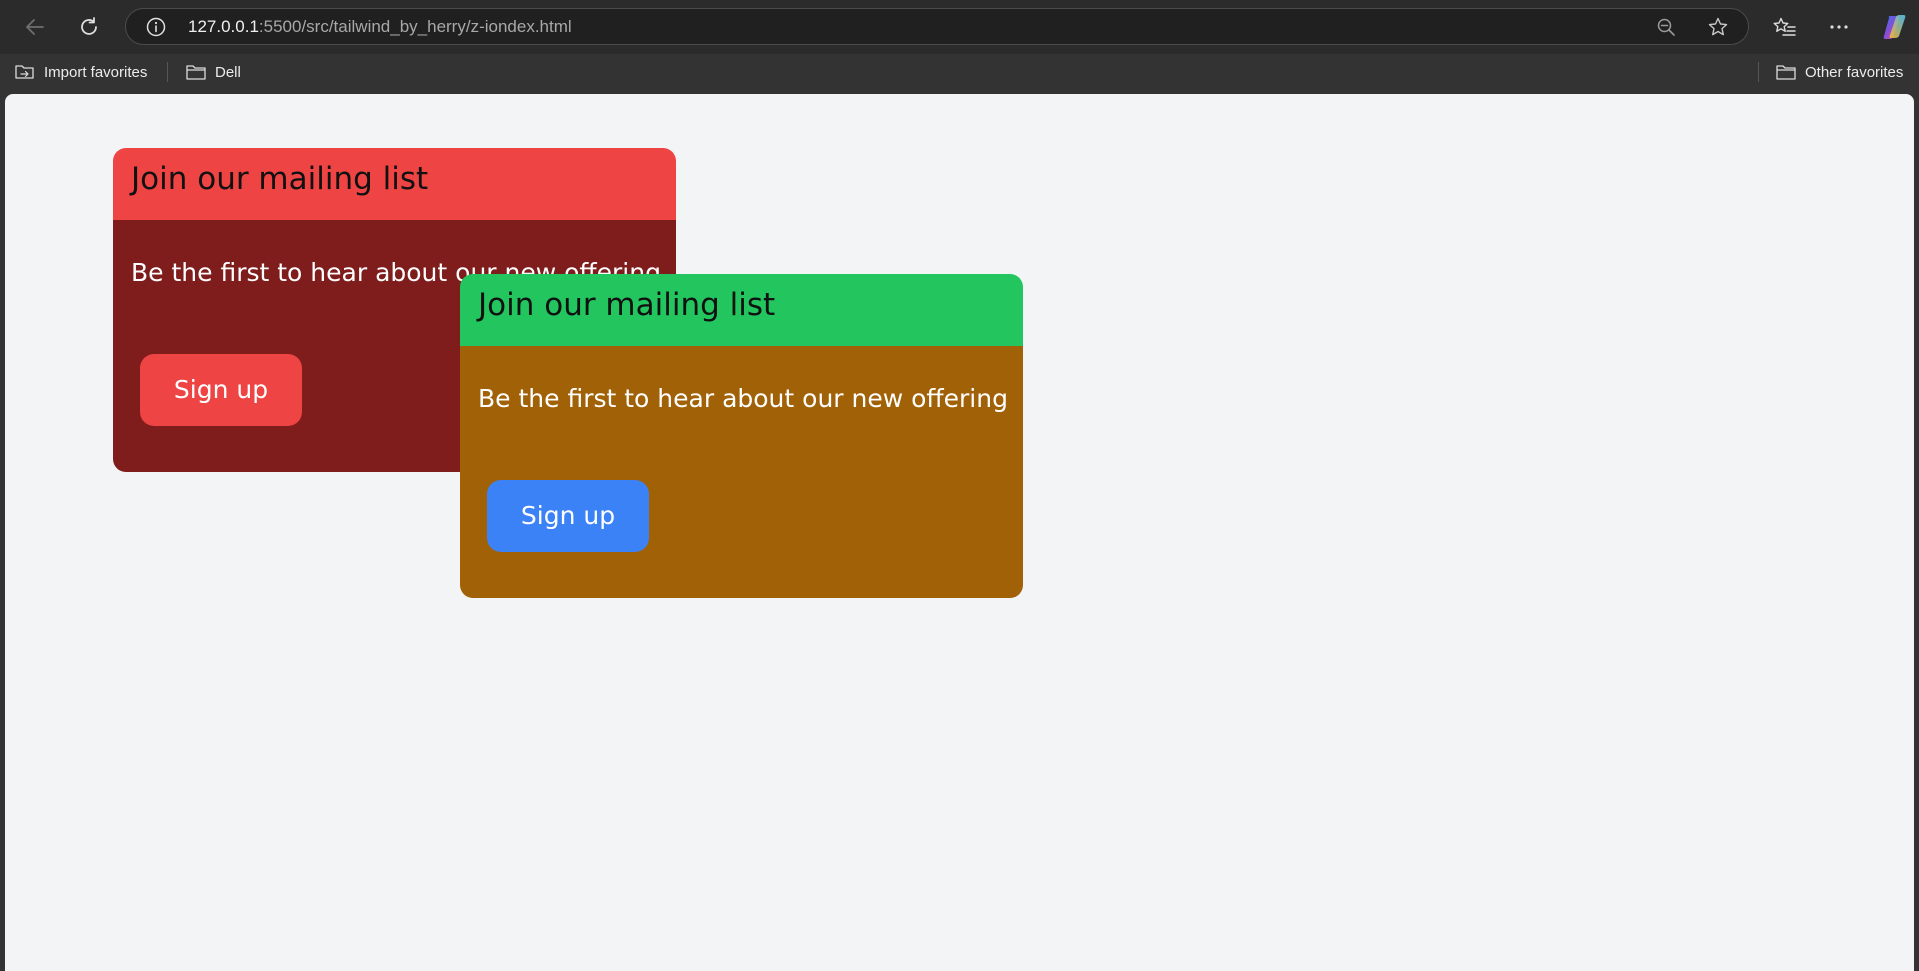 This screenshot has width=1919, height=971. I want to click on site-info-icon, so click(156, 27).